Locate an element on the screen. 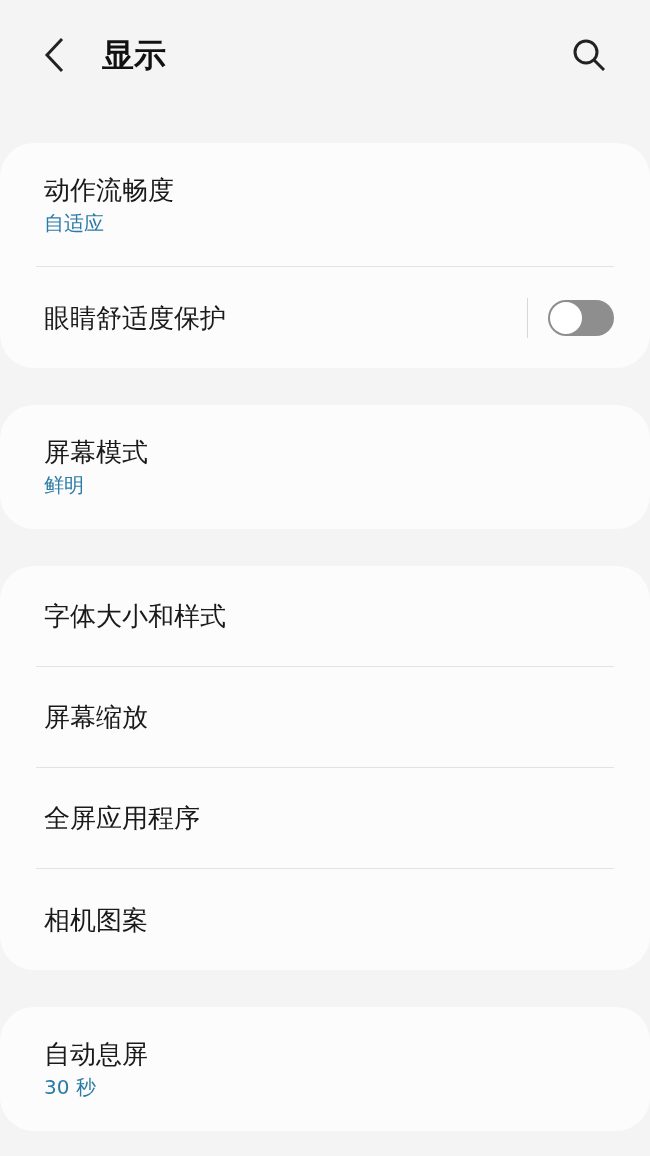 The height and width of the screenshot is (1156, 650). setting-title: 眼睛舒适度保护 is located at coordinates (135, 318).